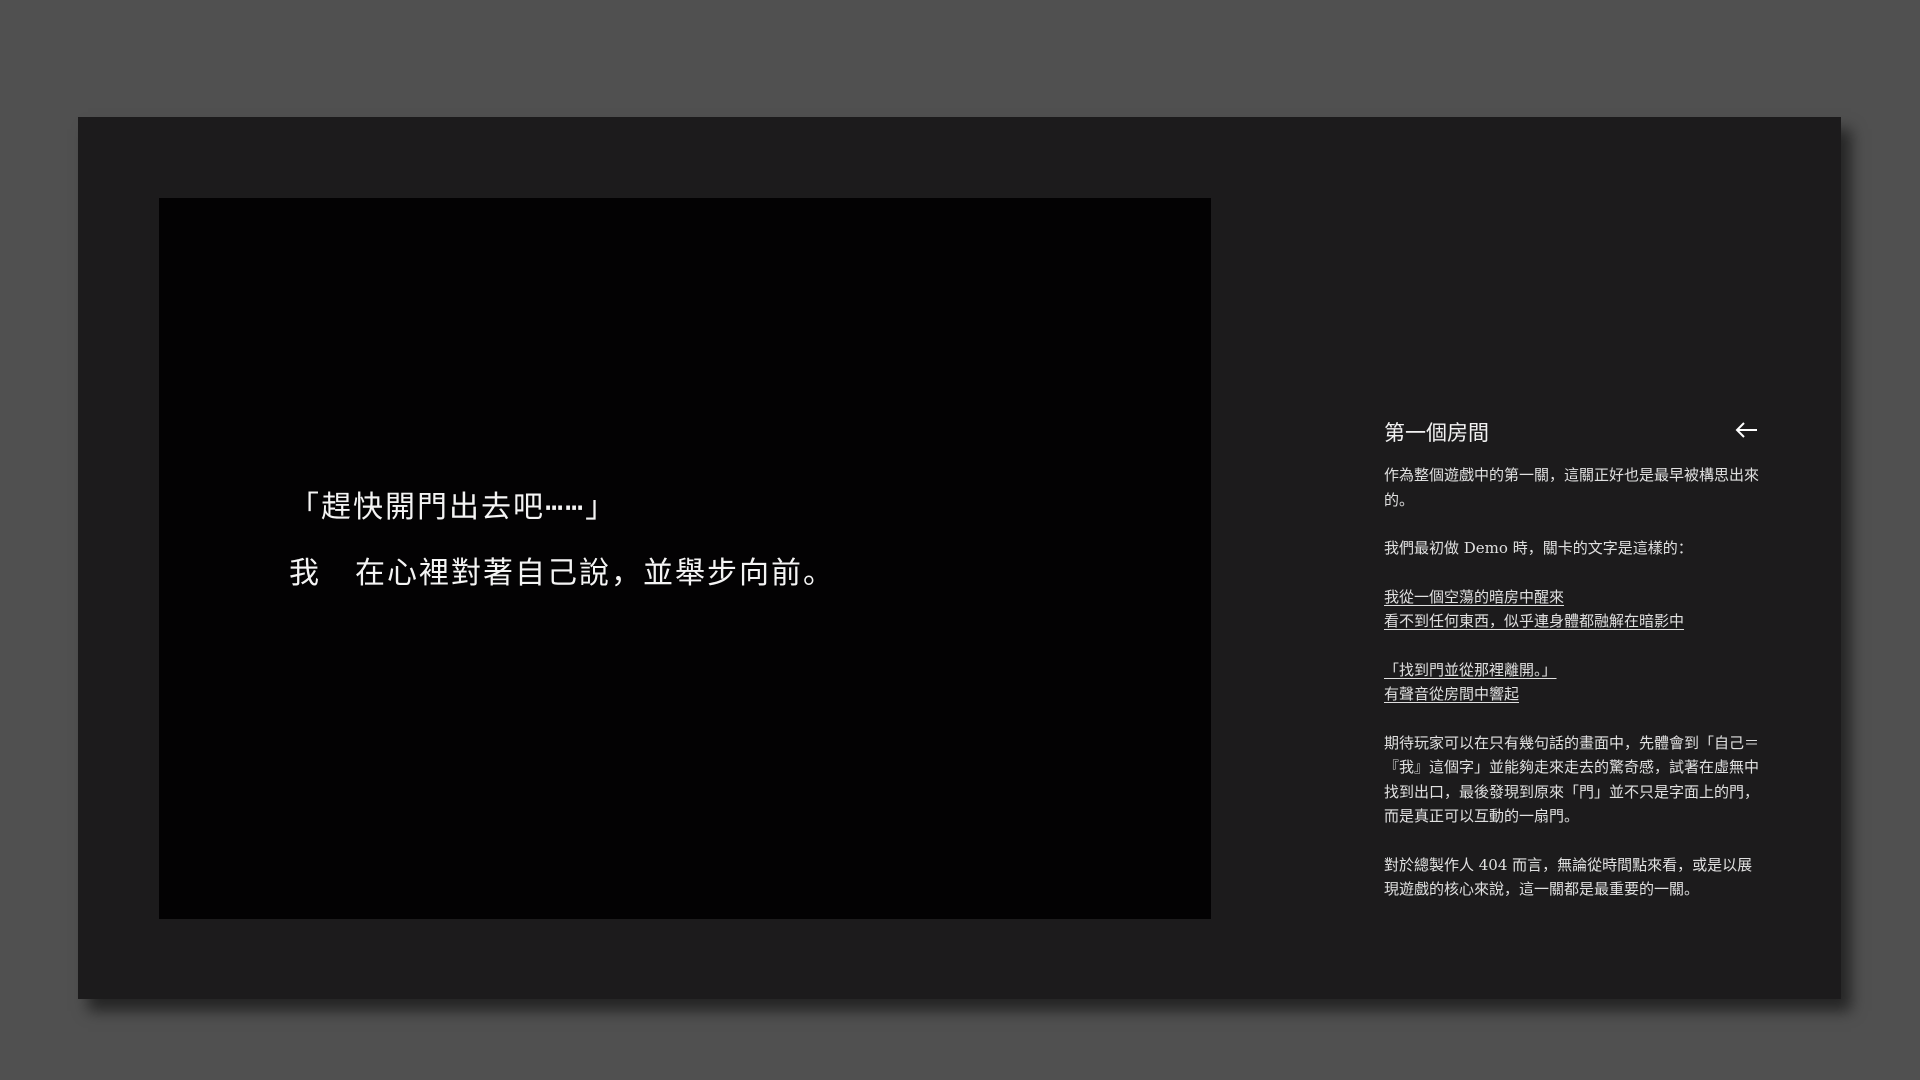 The height and width of the screenshot is (1080, 1920). Describe the element at coordinates (1474, 597) in the screenshot. I see `quote-line-1: 我從一個空蕩的暗房中醒來` at that location.